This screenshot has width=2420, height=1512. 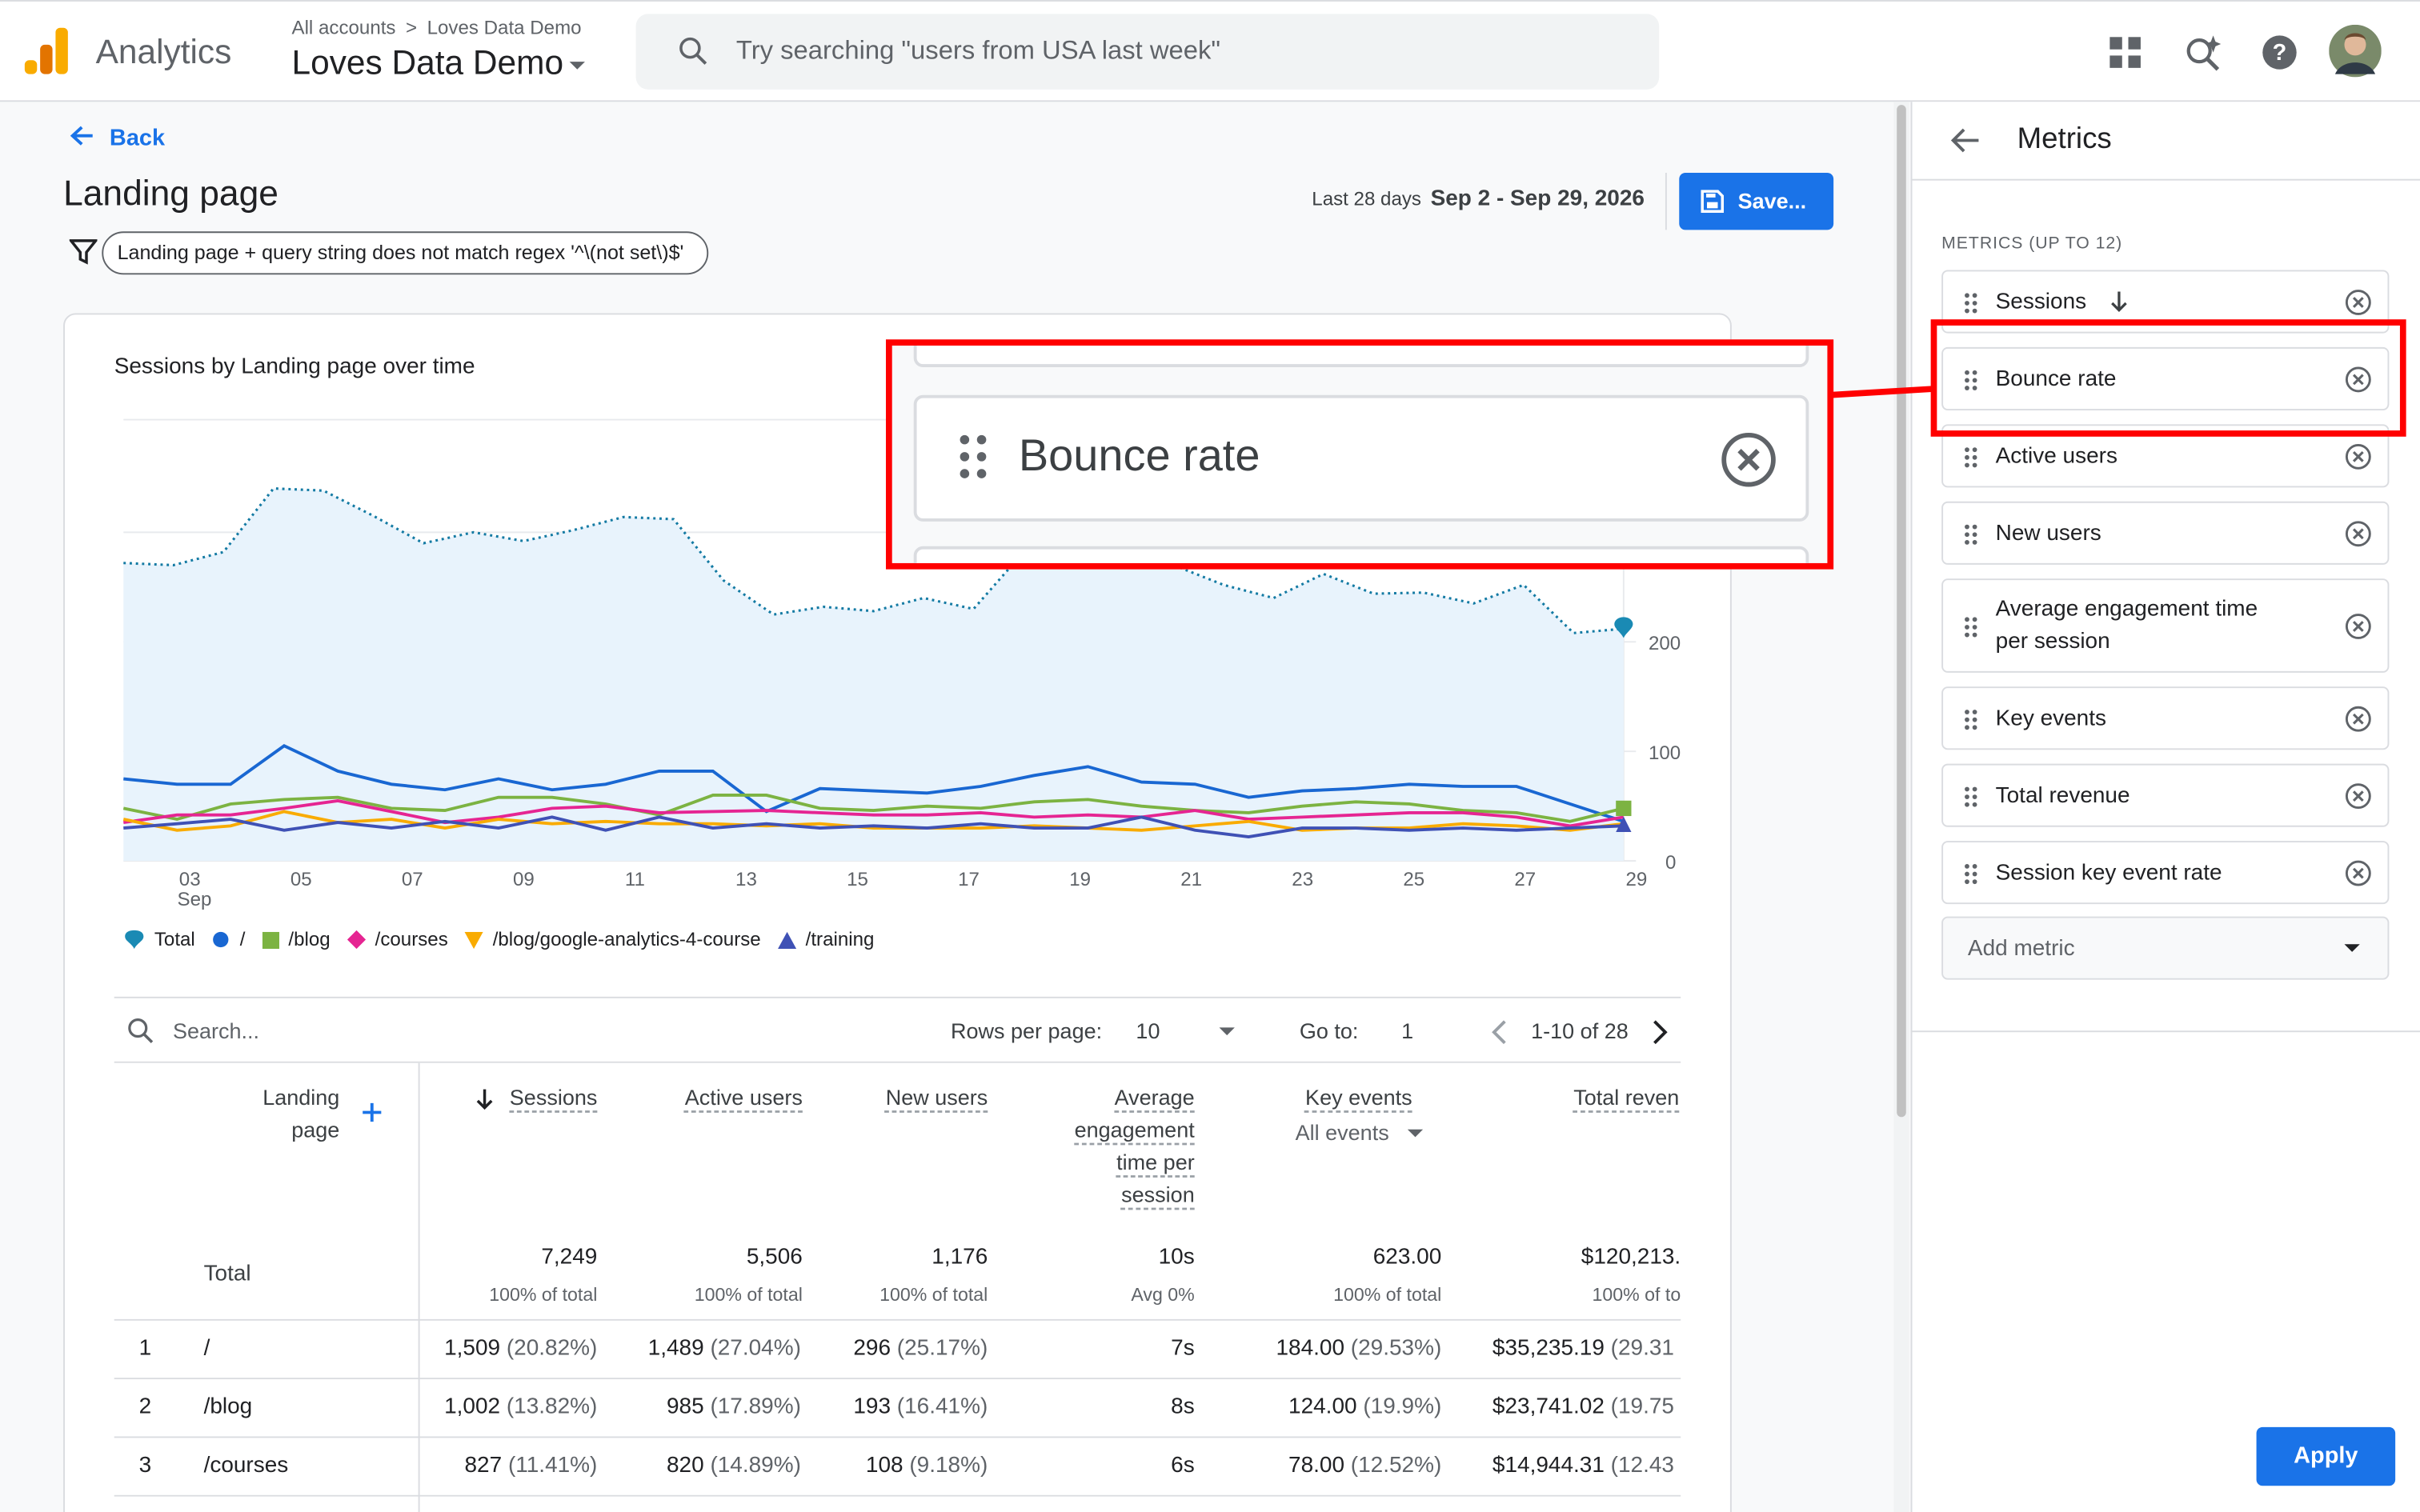 What do you see at coordinates (774, 1257) in the screenshot?
I see `total-active-users: 5,506` at bounding box center [774, 1257].